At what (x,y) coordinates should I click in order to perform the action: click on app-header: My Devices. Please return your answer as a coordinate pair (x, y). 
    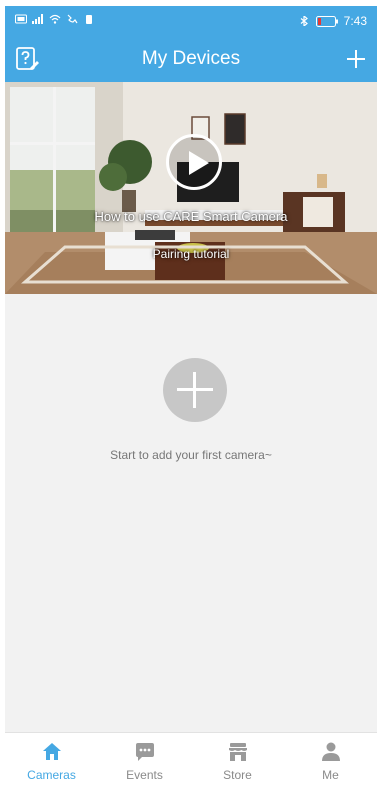
    Looking at the image, I should click on (191, 59).